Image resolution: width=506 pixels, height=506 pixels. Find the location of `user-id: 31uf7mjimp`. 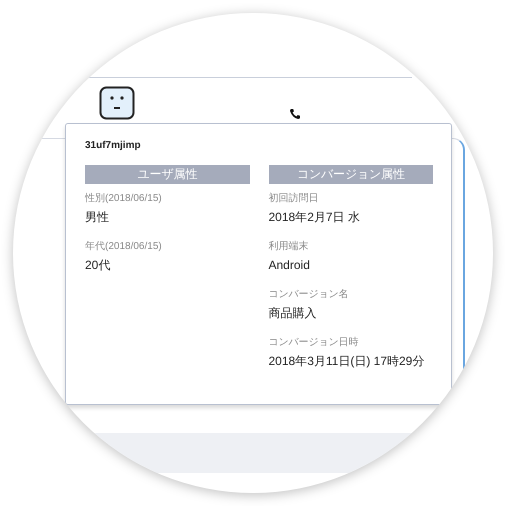

user-id: 31uf7mjimp is located at coordinates (113, 145).